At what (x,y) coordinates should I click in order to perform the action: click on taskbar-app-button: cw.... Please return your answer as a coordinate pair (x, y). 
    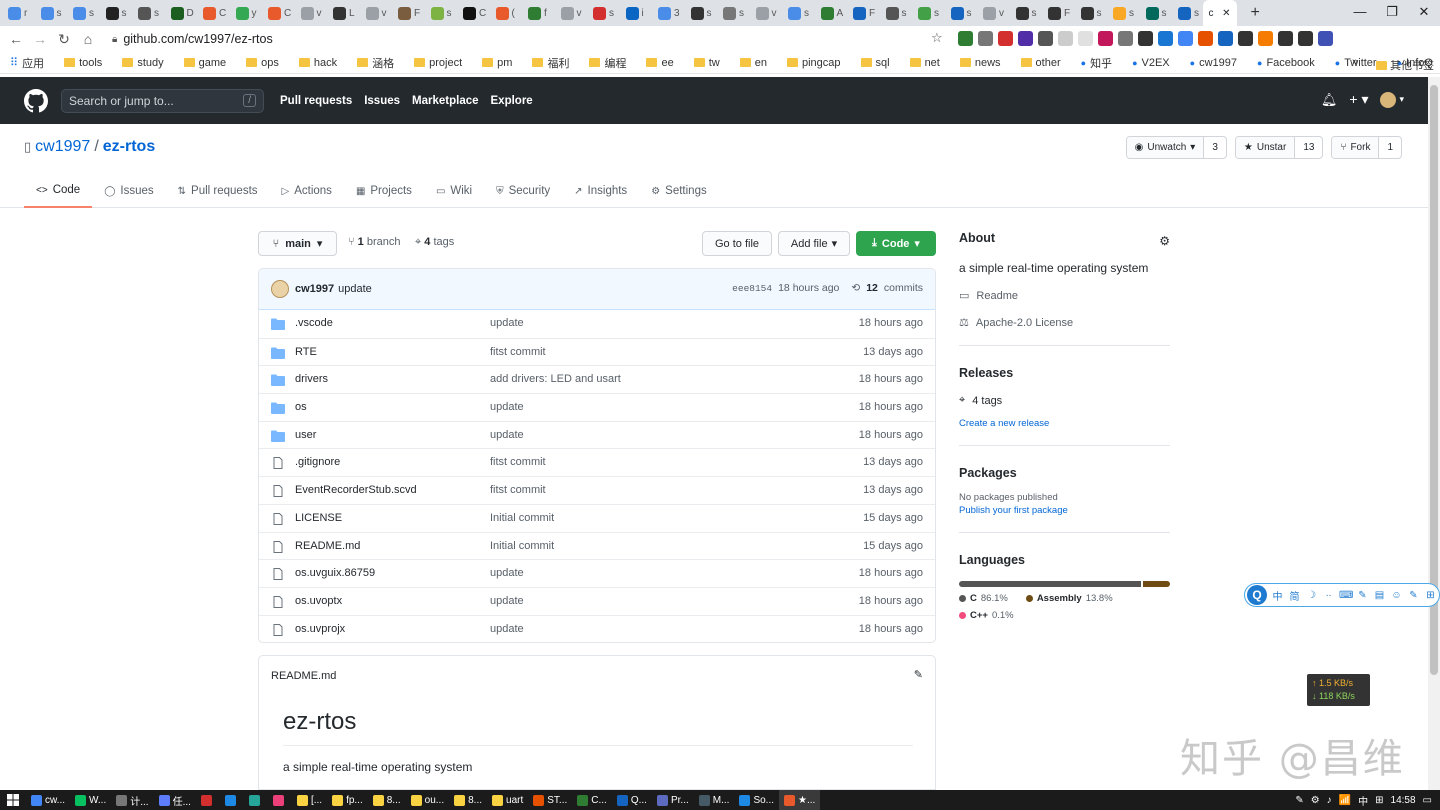
    Looking at the image, I should click on (48, 800).